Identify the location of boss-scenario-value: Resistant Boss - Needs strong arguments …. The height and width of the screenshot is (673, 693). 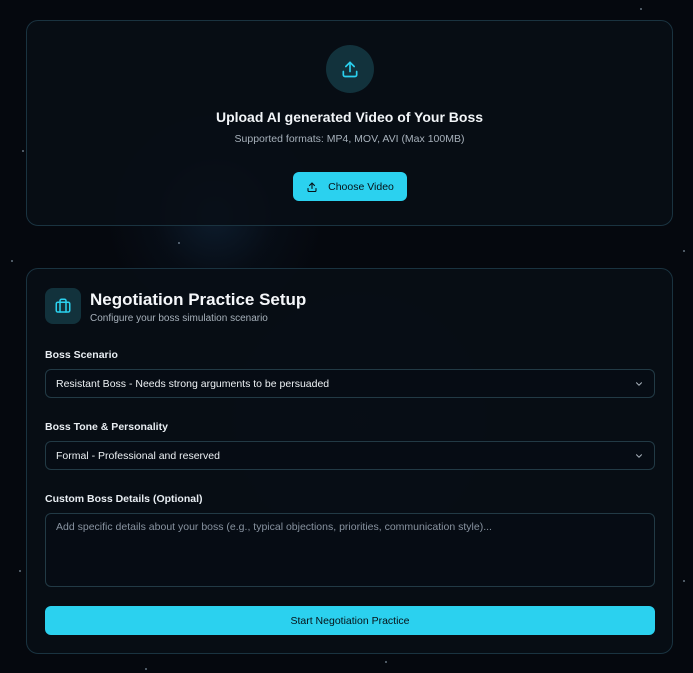
(193, 383).